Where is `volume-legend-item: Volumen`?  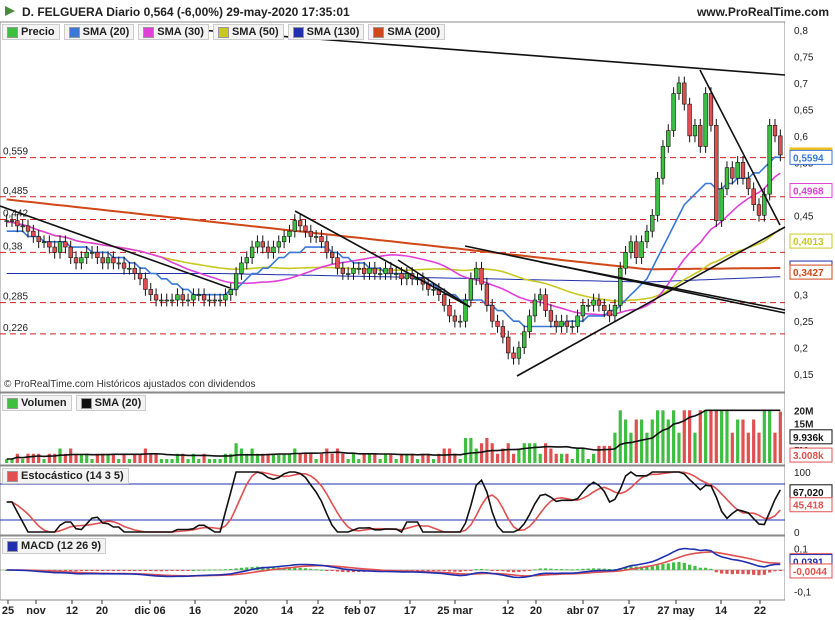 volume-legend-item: Volumen is located at coordinates (37, 403).